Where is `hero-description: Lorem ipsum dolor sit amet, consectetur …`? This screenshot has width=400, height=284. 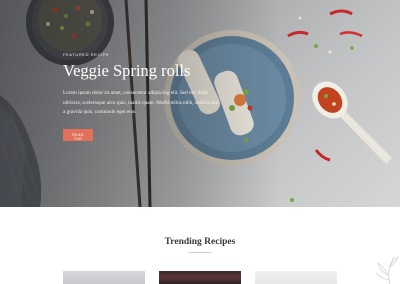
hero-description: Lorem ipsum dolor sit amet, consectetur … is located at coordinates (141, 102).